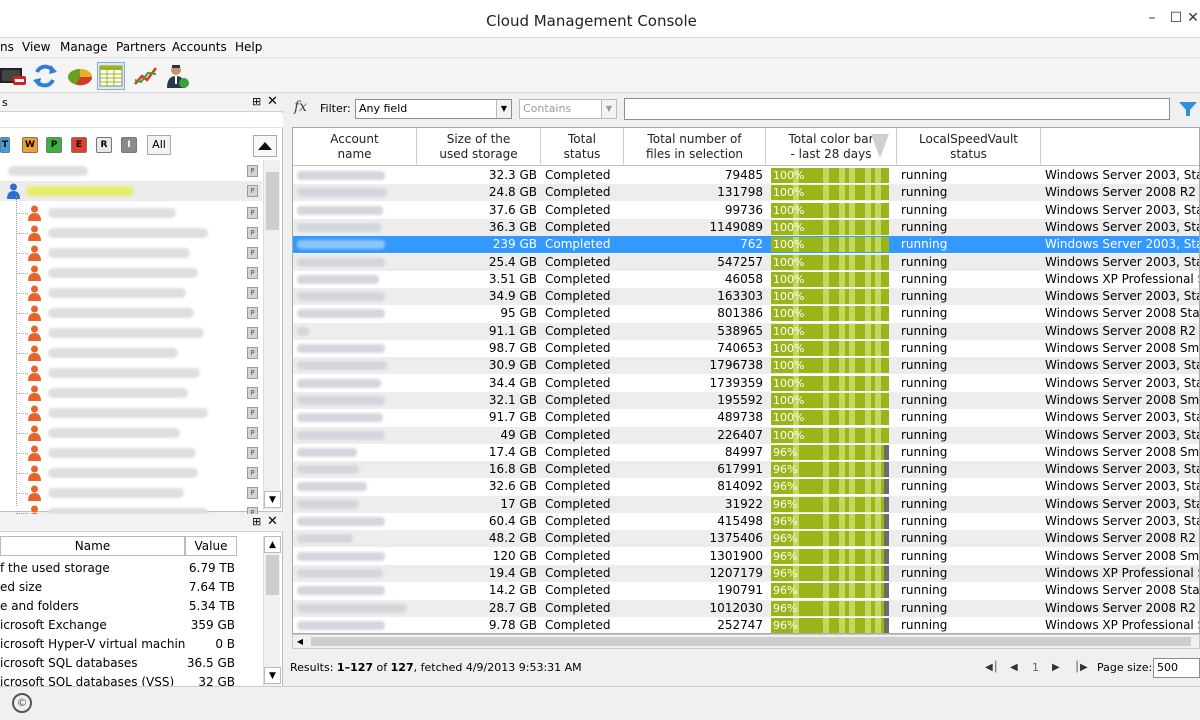 This screenshot has width=1200, height=720. What do you see at coordinates (1188, 109) in the screenshot?
I see `filter-funnel-icon` at bounding box center [1188, 109].